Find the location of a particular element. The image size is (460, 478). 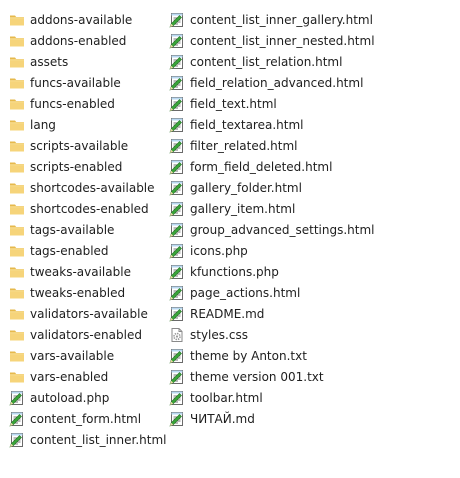

file-item-kfunctions-php: kfunctions.php is located at coordinates (310, 271).